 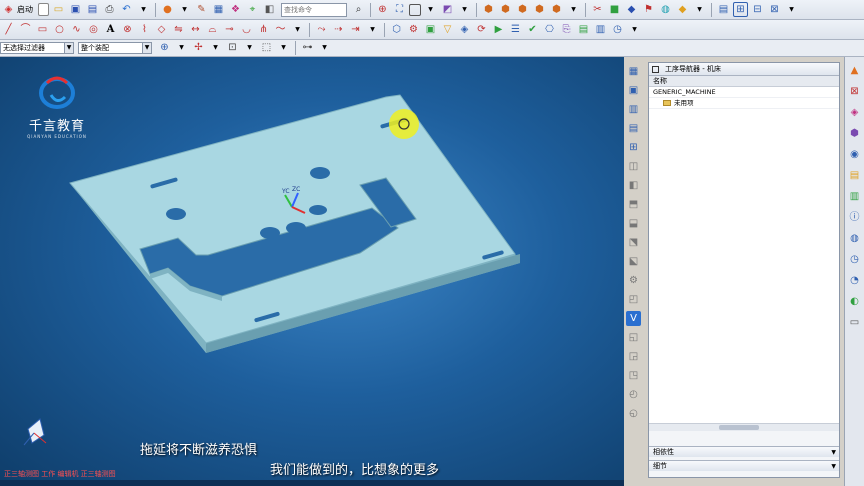 I want to click on sketch-icon: ⤳, so click(x=321, y=29).